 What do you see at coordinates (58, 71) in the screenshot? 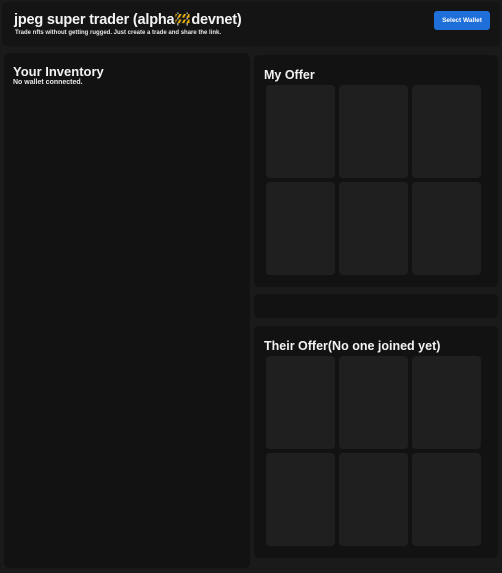
I see `inventory-title: Your Inventory` at bounding box center [58, 71].